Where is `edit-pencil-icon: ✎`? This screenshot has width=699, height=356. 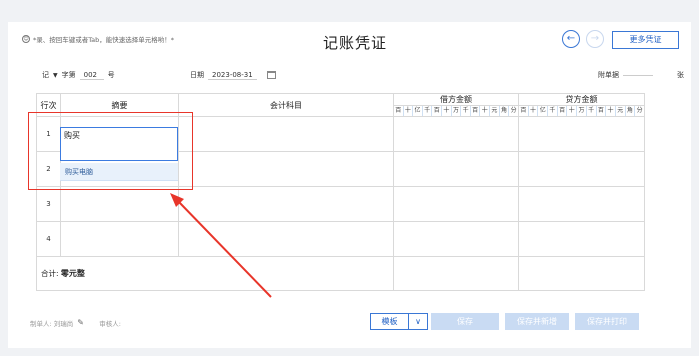
edit-pencil-icon: ✎ is located at coordinates (81, 323).